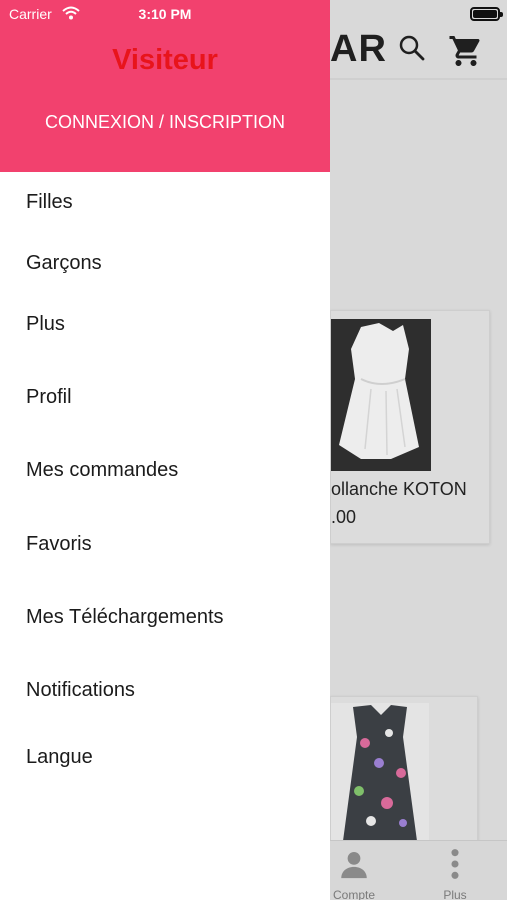 This screenshot has height=900, width=507. Describe the element at coordinates (165, 60) in the screenshot. I see `visitor-title: Visiteur` at that location.